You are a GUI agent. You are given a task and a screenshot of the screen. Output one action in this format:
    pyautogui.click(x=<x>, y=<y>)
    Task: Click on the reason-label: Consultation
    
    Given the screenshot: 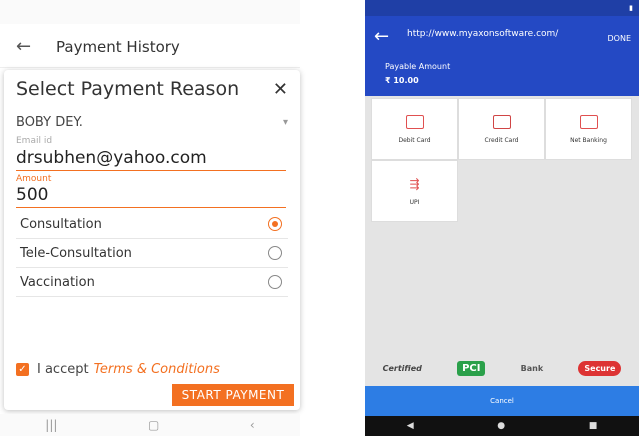 What is the action you would take?
    pyautogui.click(x=61, y=224)
    